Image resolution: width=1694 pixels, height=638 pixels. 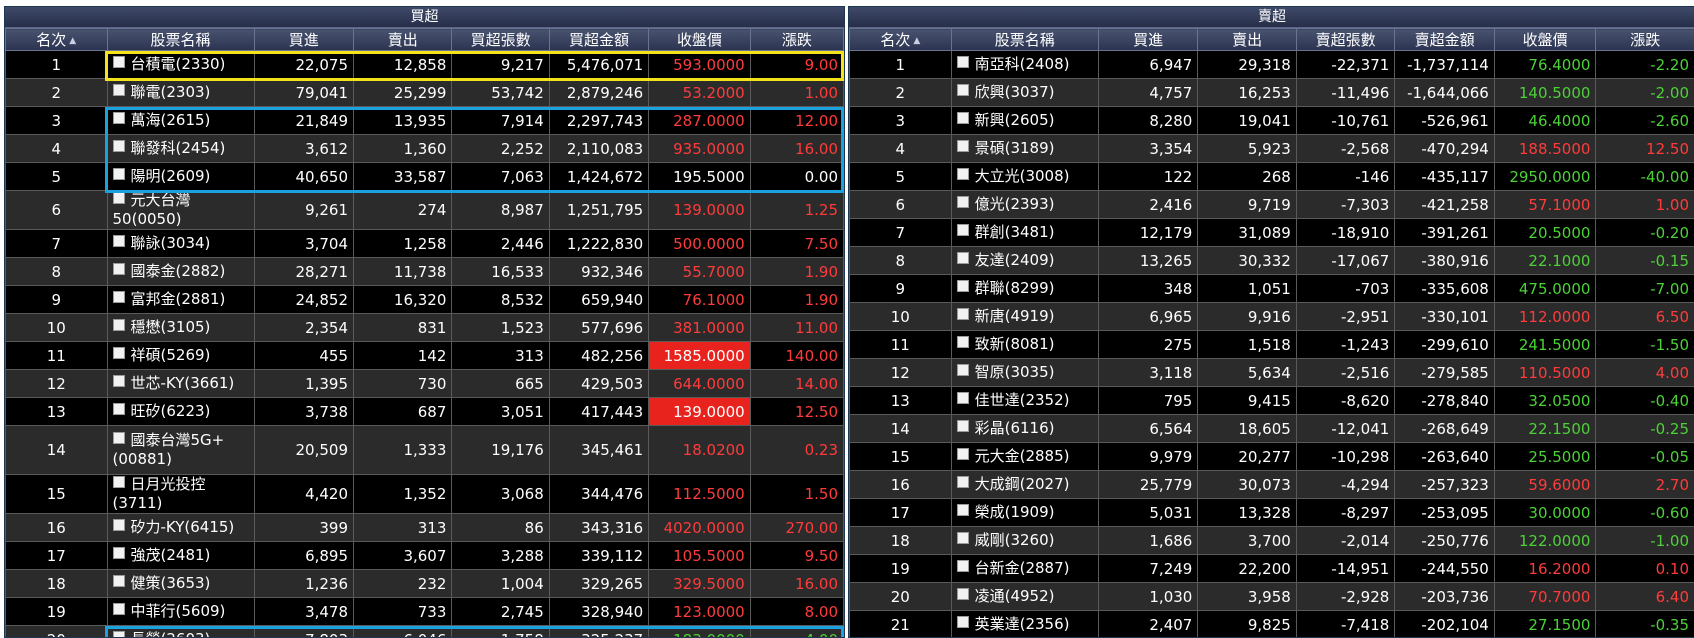 What do you see at coordinates (500, 40) in the screenshot?
I see `col-header-net: 買超張數` at bounding box center [500, 40].